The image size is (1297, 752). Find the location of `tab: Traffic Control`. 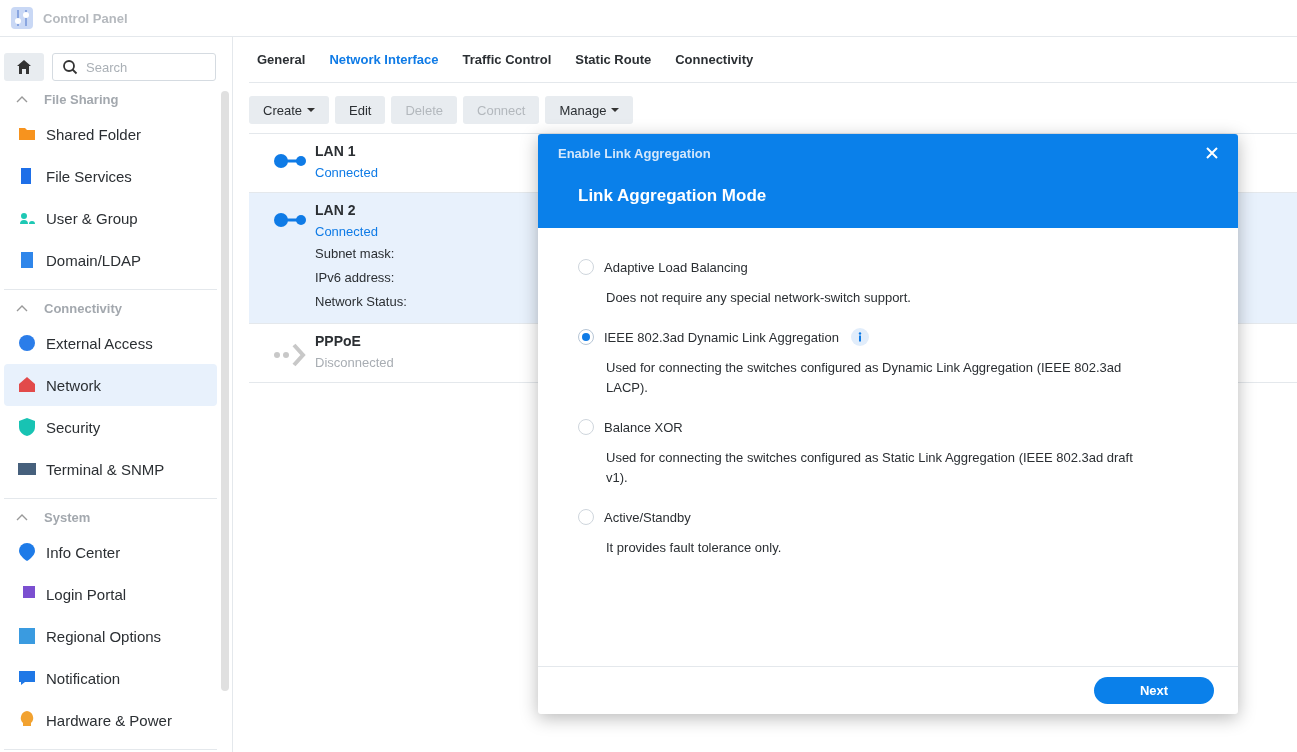

tab: Traffic Control is located at coordinates (507, 59).